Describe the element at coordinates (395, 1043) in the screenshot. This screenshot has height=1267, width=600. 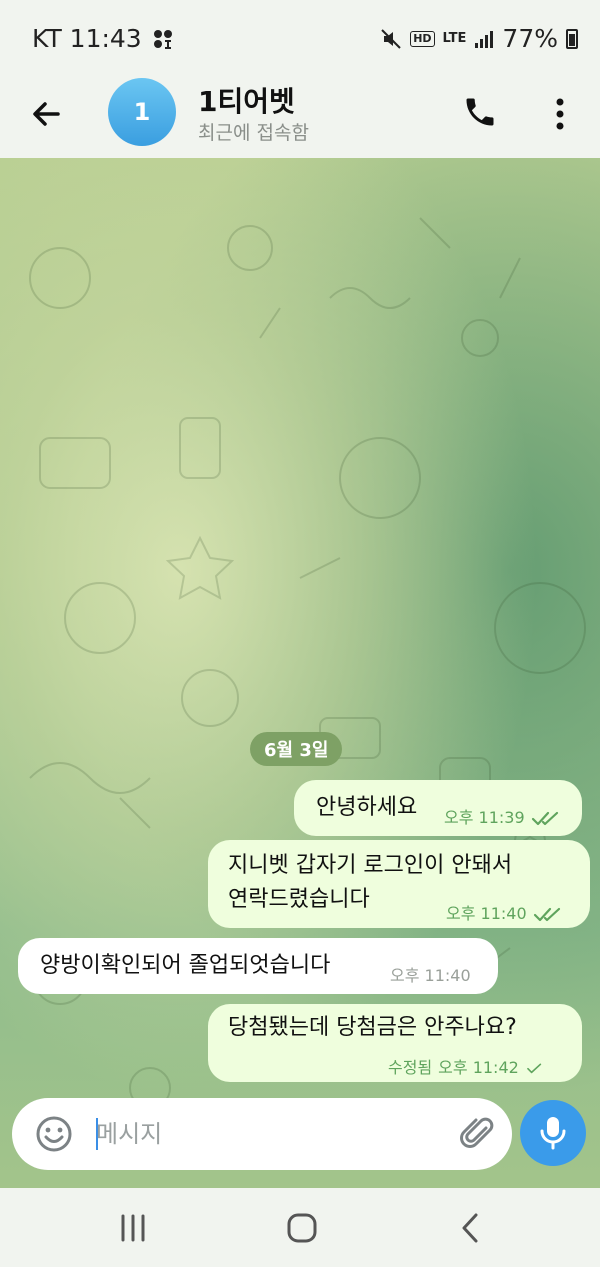
I see `message-bubble-outgoing: 당첨됐는데 당첨금은 안주나요? 수정됨 오후 11:42` at that location.